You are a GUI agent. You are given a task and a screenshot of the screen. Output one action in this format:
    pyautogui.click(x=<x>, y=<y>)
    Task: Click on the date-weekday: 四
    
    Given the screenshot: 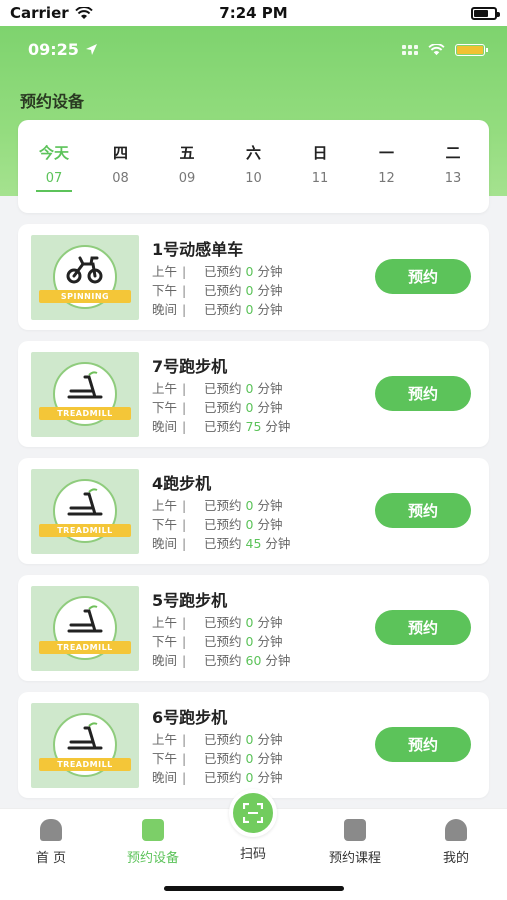 What is the action you would take?
    pyautogui.click(x=120, y=153)
    